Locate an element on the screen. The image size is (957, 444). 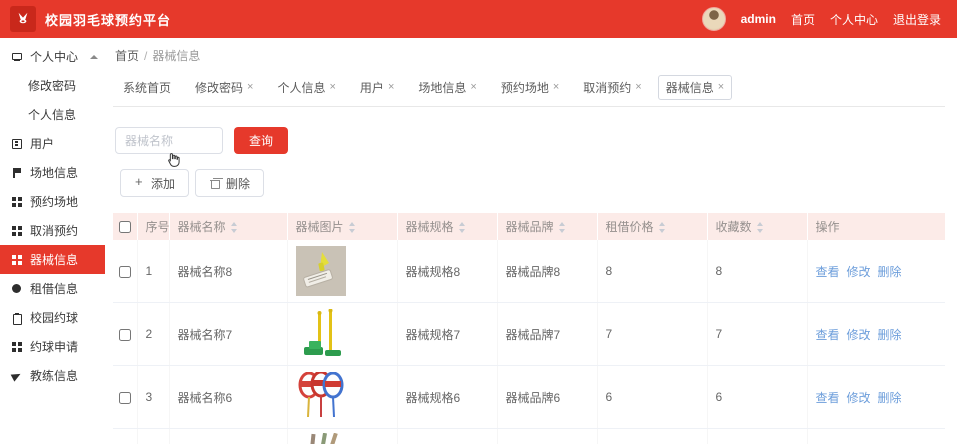
search-input is located at coordinates (169, 140).